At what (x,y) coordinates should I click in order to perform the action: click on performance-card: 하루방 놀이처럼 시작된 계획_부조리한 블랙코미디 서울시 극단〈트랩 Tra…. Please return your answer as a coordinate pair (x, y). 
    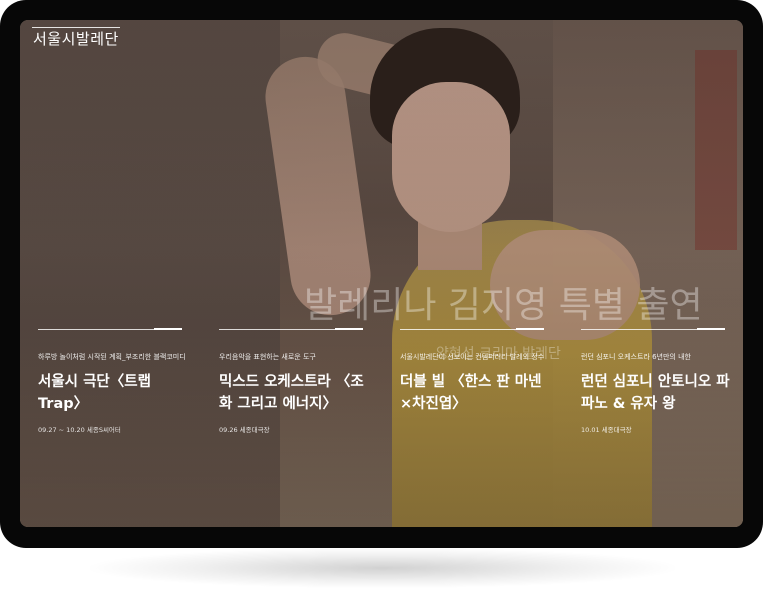
    Looking at the image, I should click on (113, 381).